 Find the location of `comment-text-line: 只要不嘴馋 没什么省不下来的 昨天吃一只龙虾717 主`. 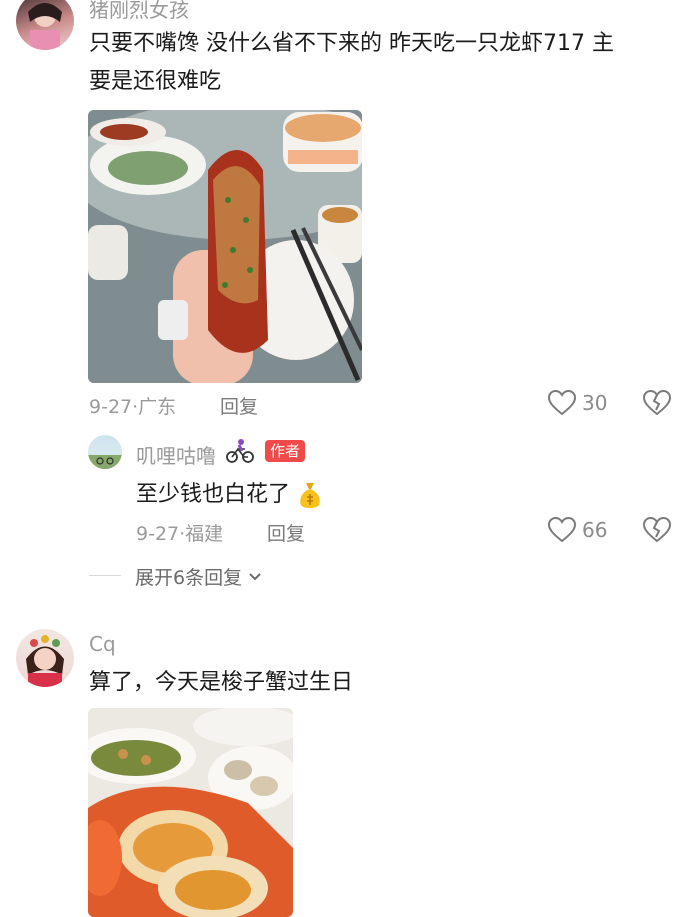

comment-text-line: 只要不嘴馋 没什么省不下来的 昨天吃一只龙虾717 主 is located at coordinates (351, 43).